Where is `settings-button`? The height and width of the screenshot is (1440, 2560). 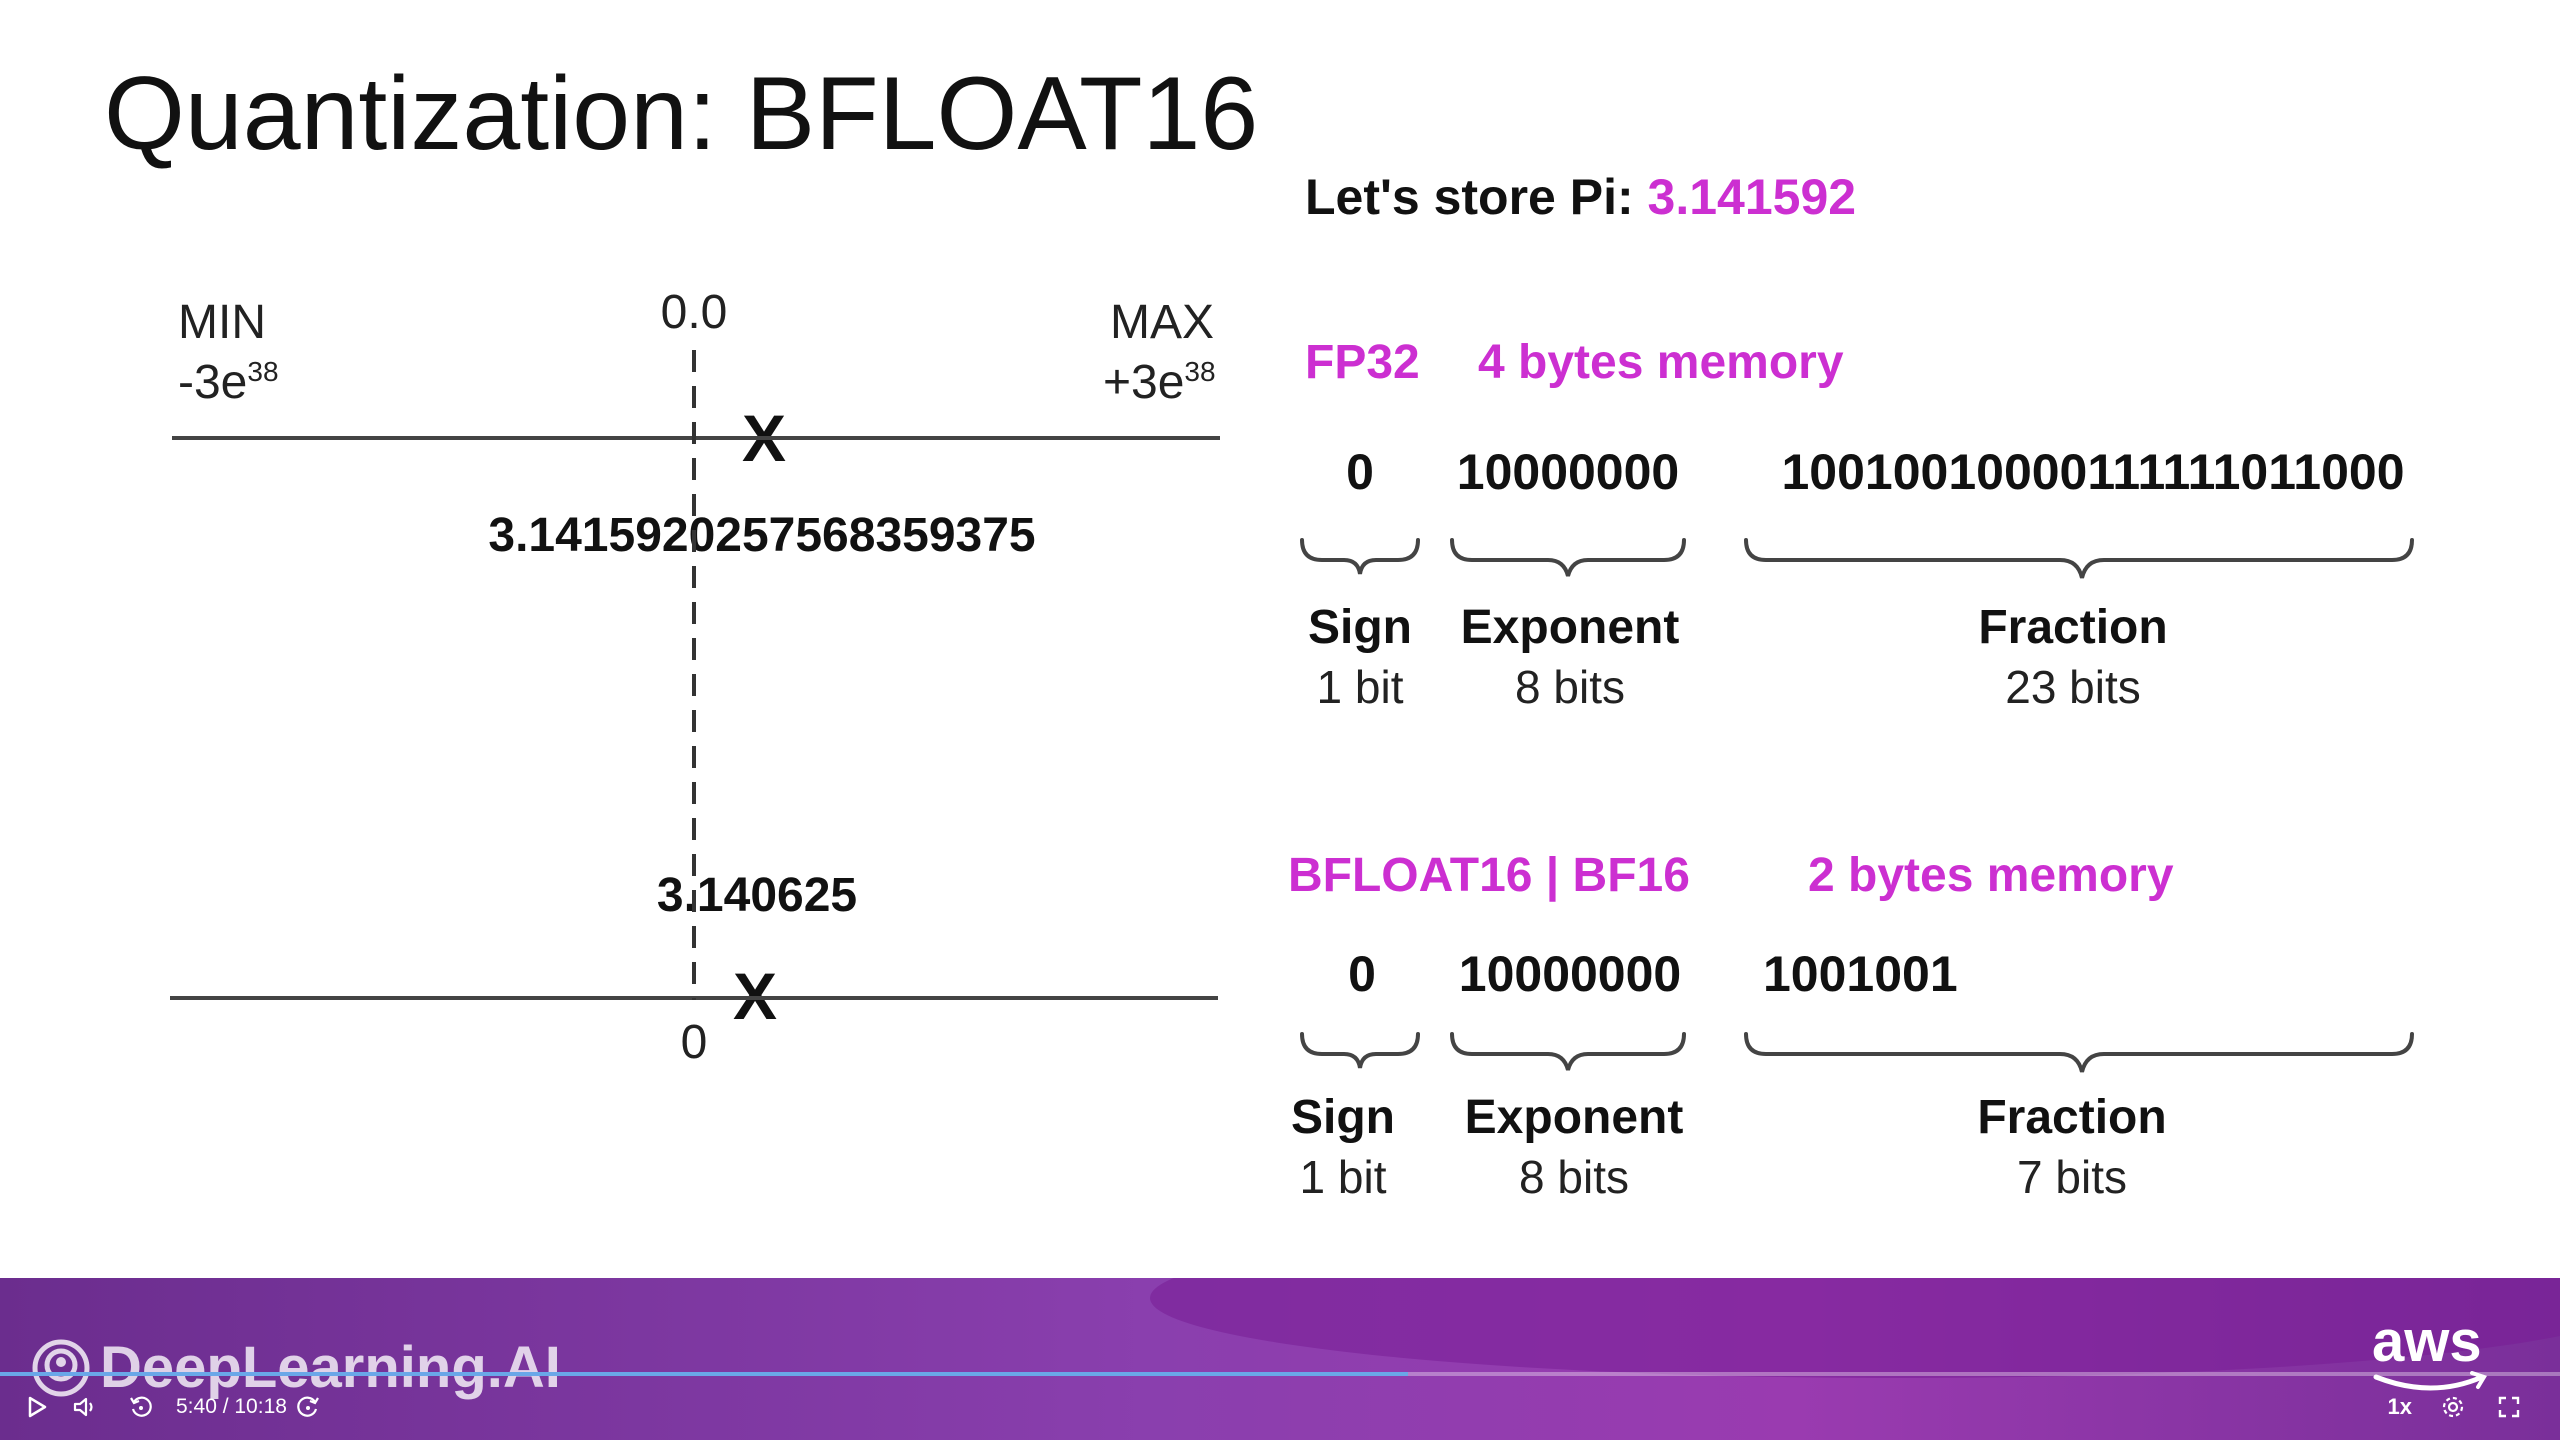
settings-button is located at coordinates (2453, 1407).